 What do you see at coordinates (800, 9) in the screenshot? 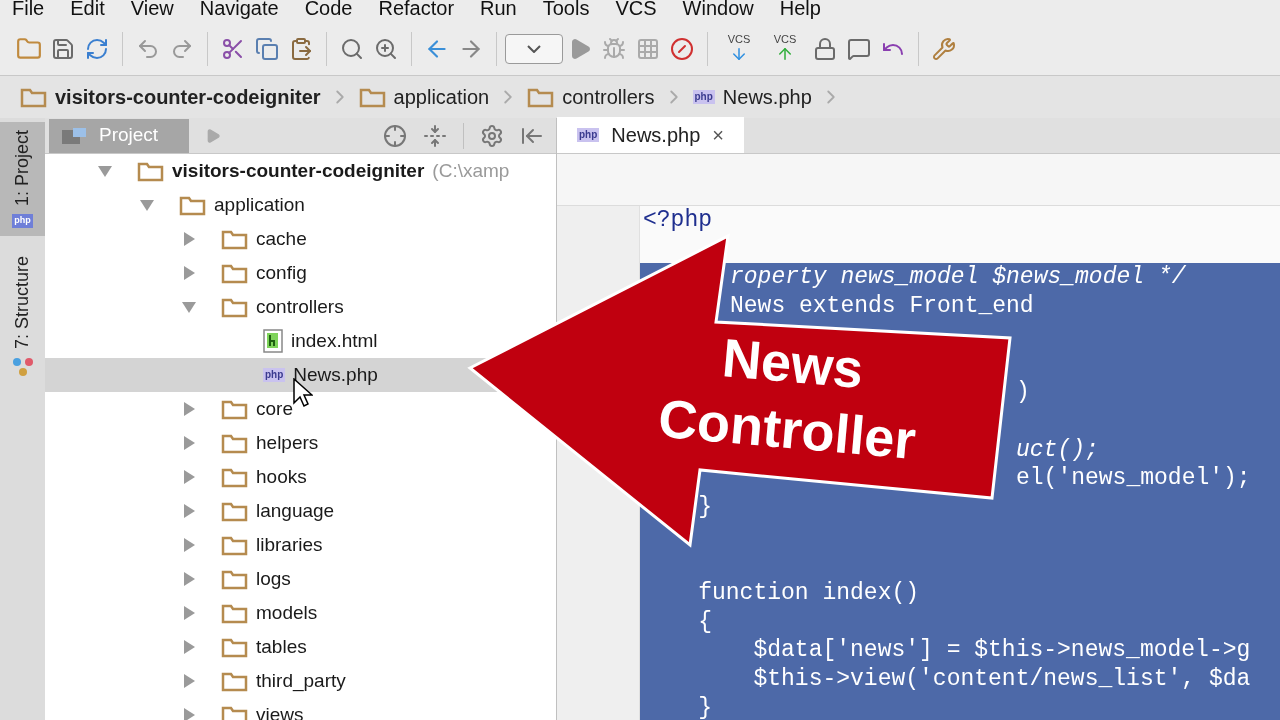
I see `menu-item: Help` at bounding box center [800, 9].